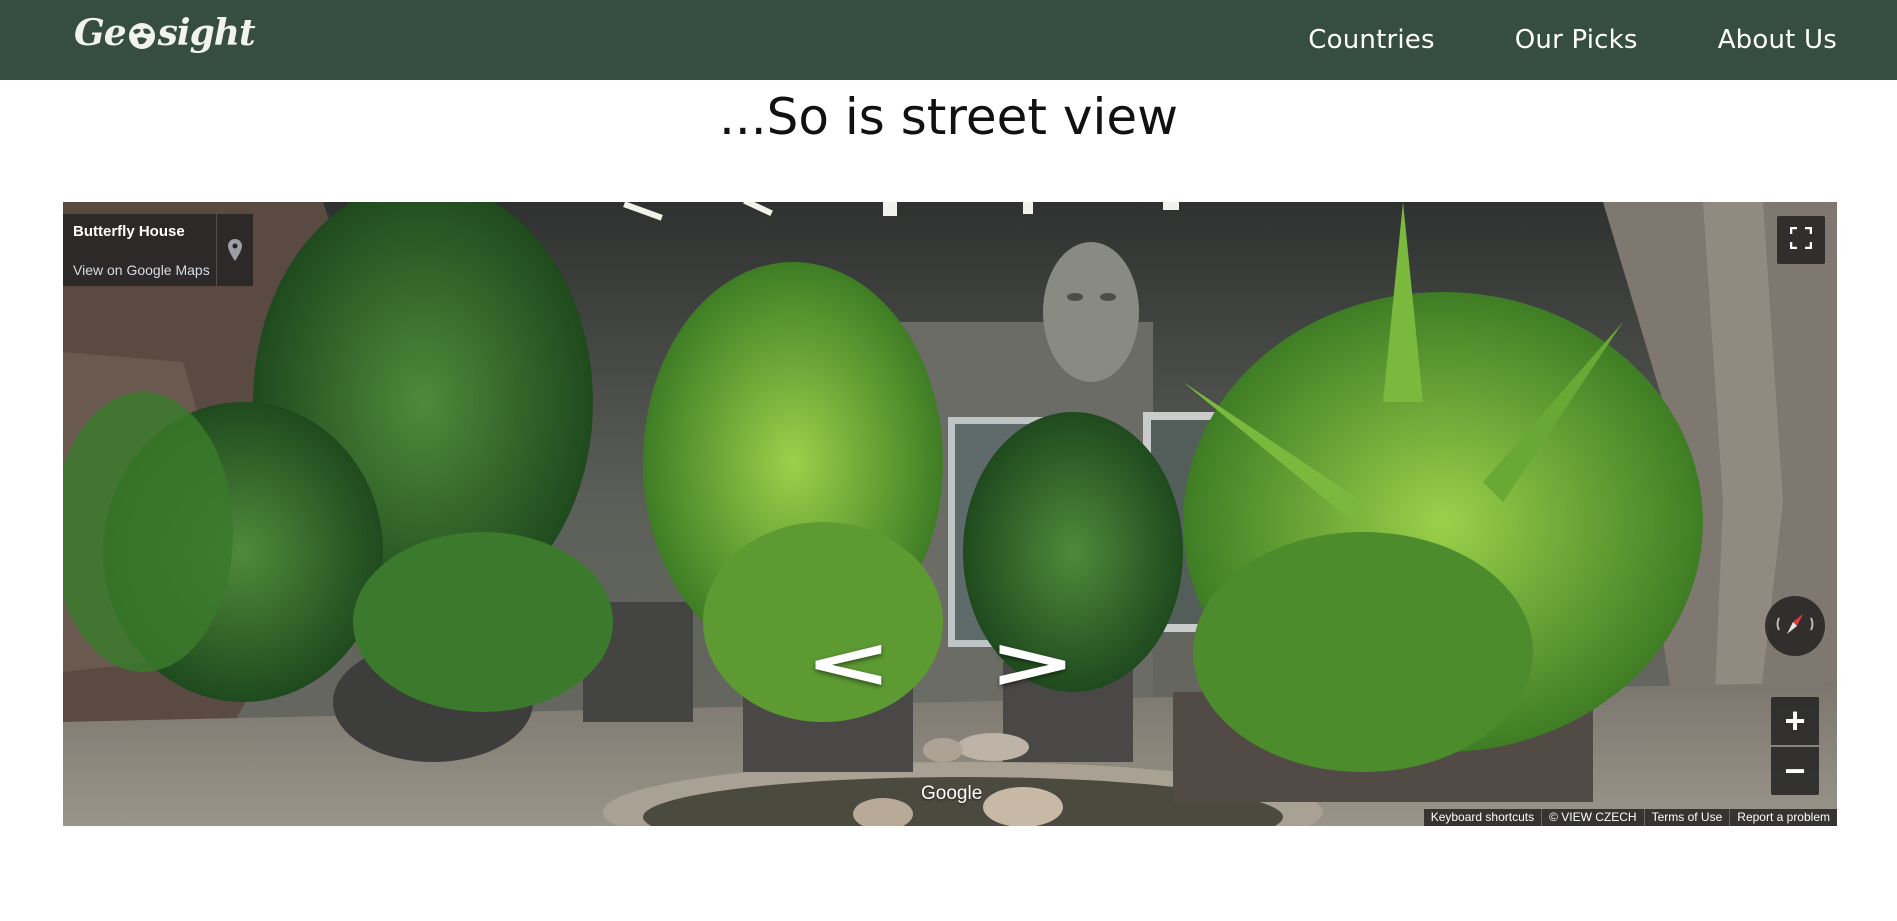 The height and width of the screenshot is (921, 1897). I want to click on report-problem-link: Report a problem, so click(1783, 817).